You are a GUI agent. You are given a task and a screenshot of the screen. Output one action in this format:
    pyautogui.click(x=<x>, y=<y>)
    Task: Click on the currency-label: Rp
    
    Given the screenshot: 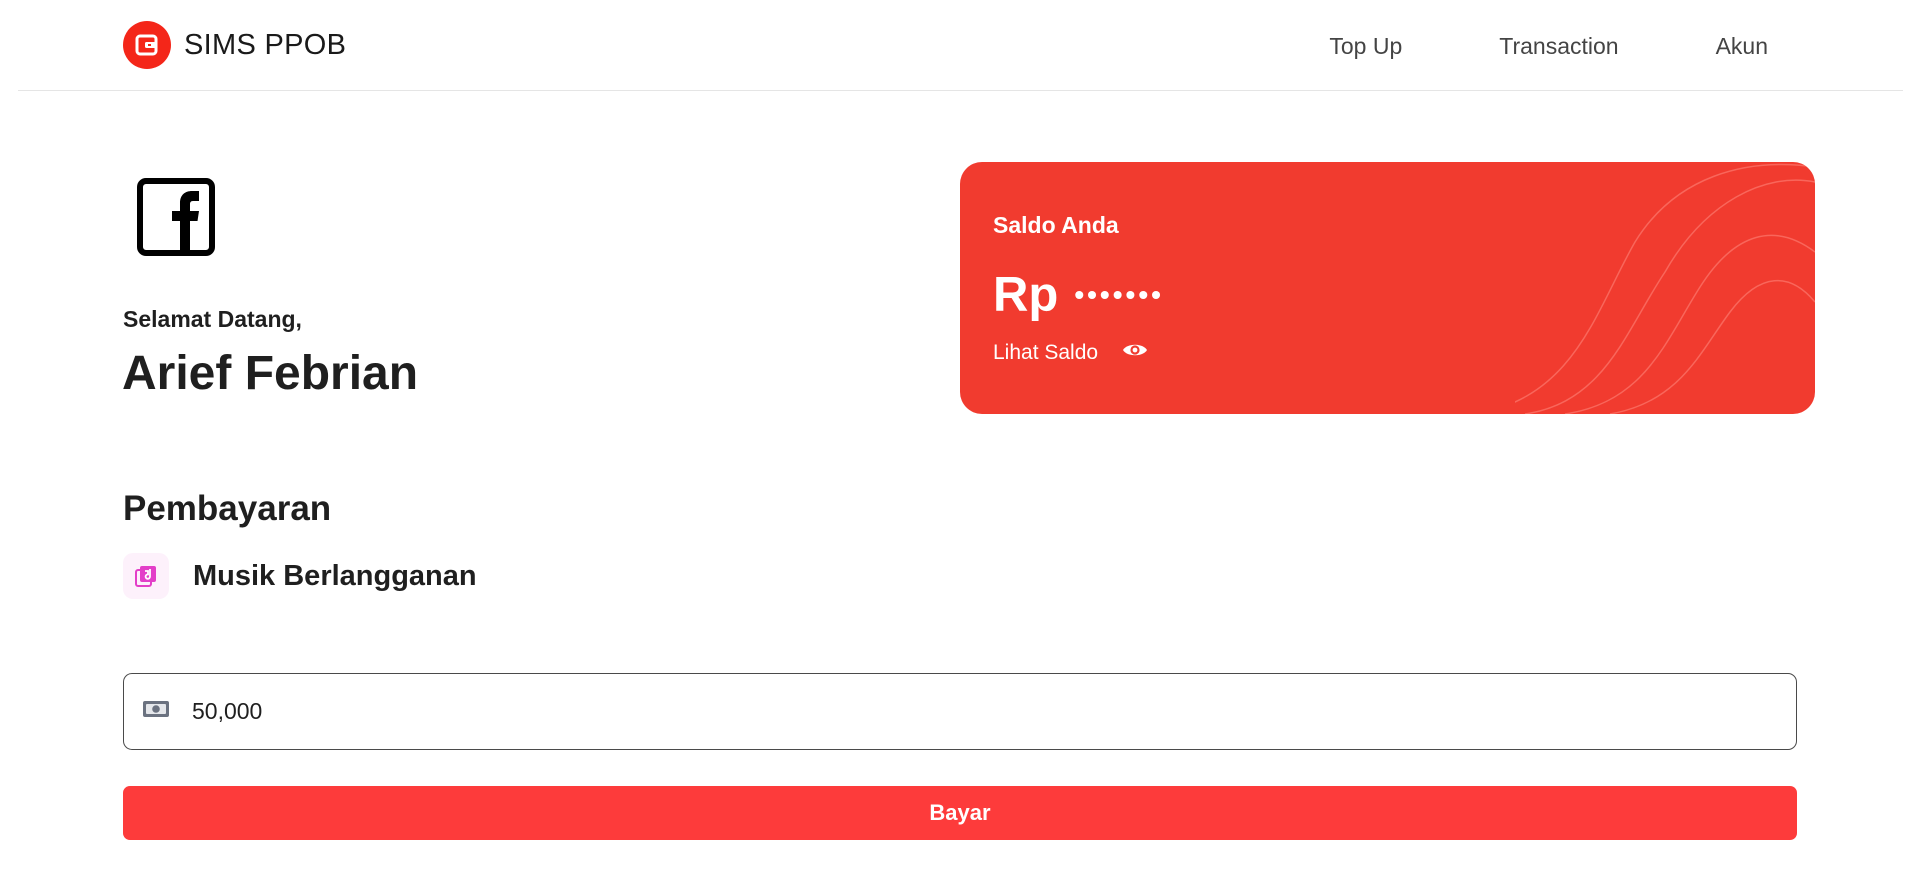 What is the action you would take?
    pyautogui.click(x=1026, y=295)
    